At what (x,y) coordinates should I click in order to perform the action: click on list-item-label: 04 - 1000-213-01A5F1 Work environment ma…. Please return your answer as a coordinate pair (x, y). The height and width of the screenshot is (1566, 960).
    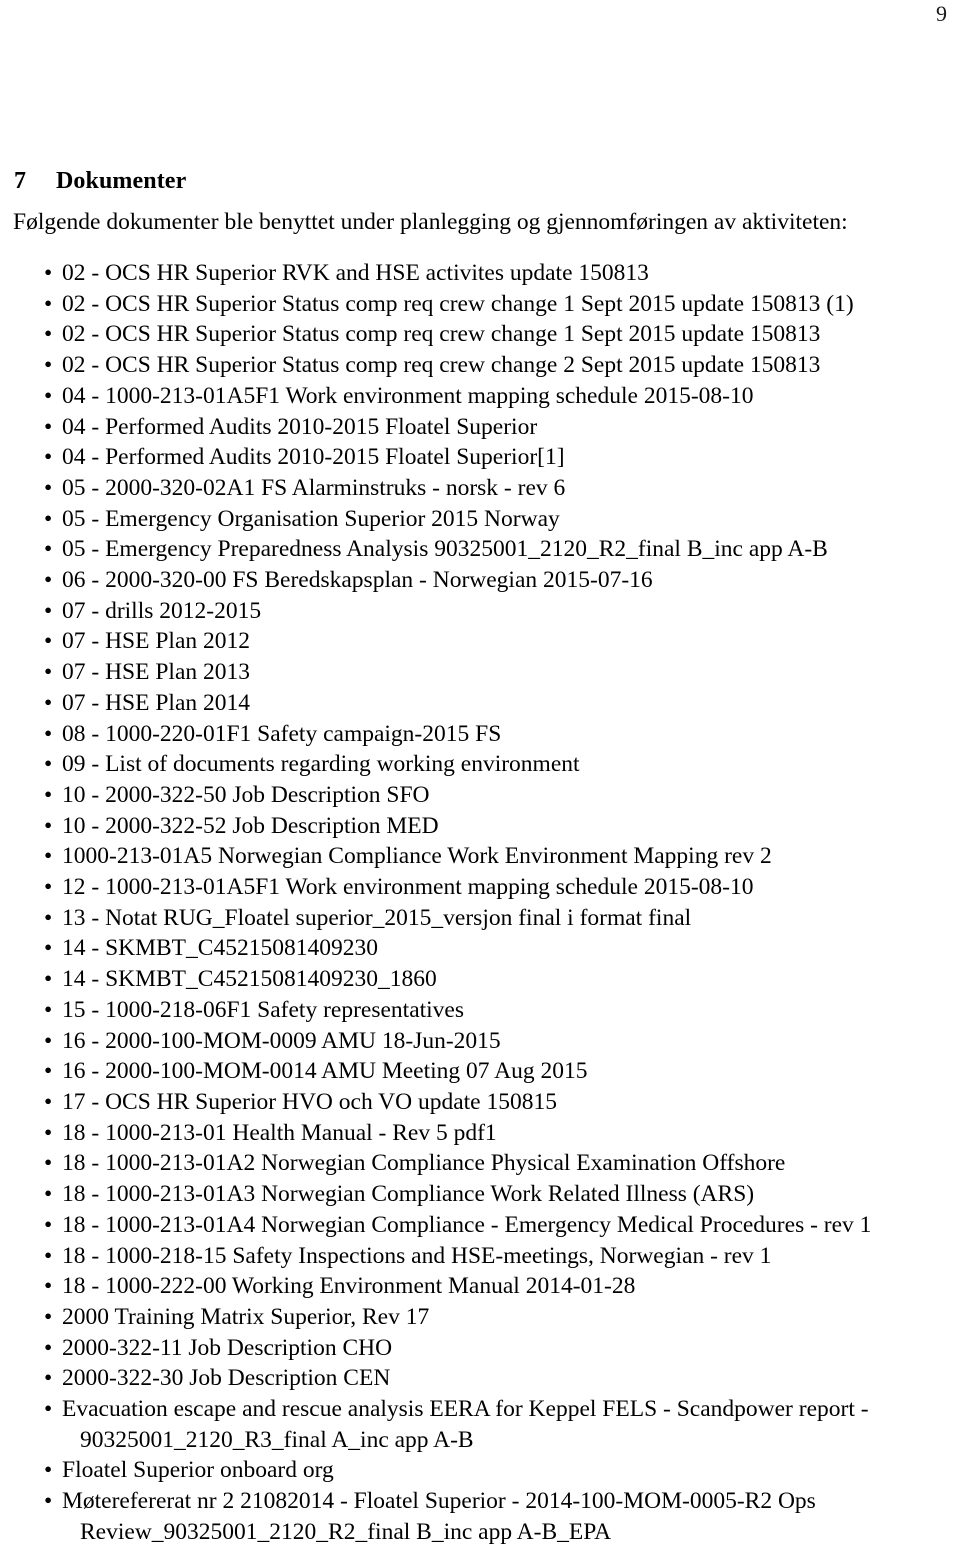
    Looking at the image, I should click on (408, 395).